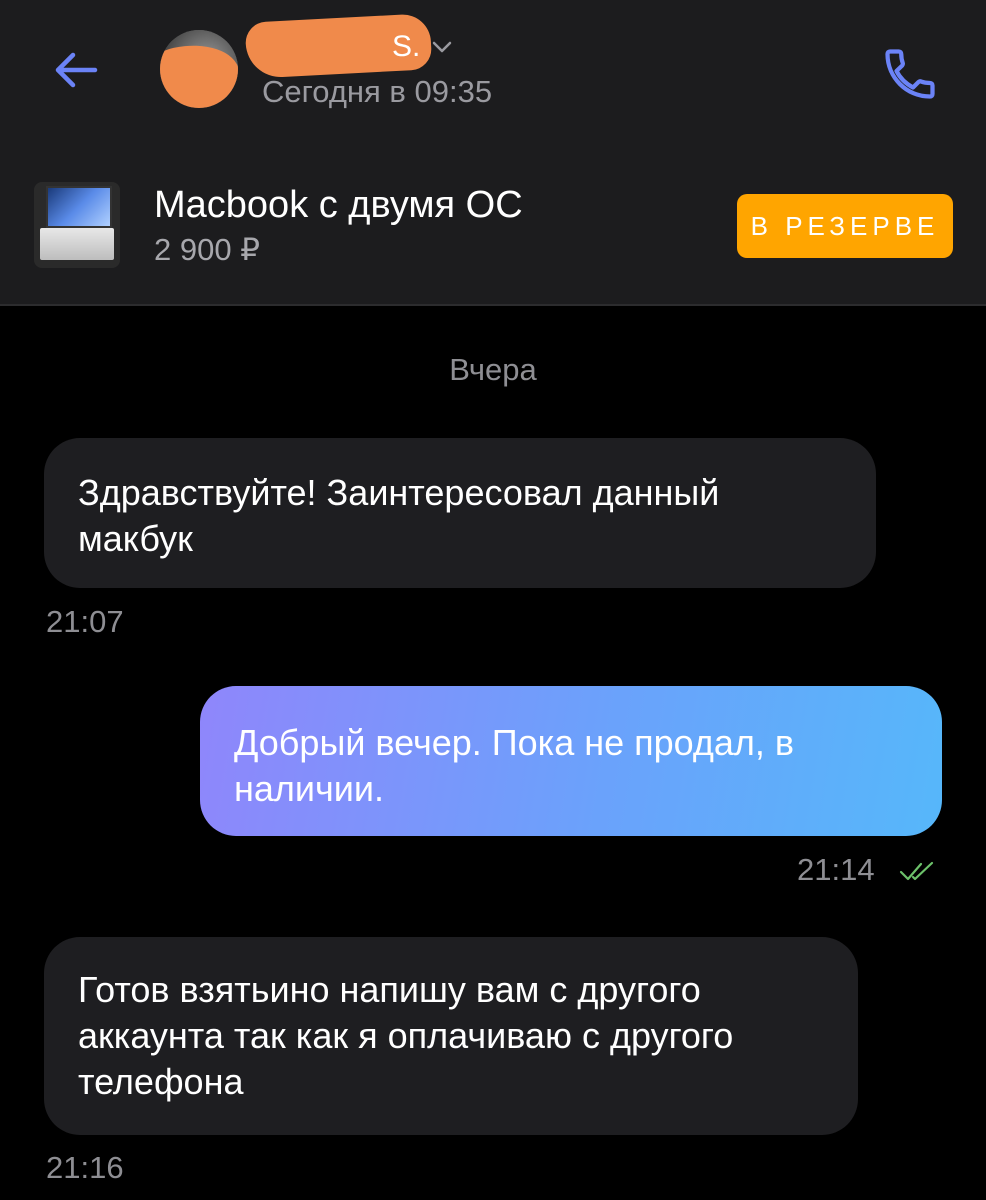 The width and height of the screenshot is (986, 1200). I want to click on call-button, so click(910, 74).